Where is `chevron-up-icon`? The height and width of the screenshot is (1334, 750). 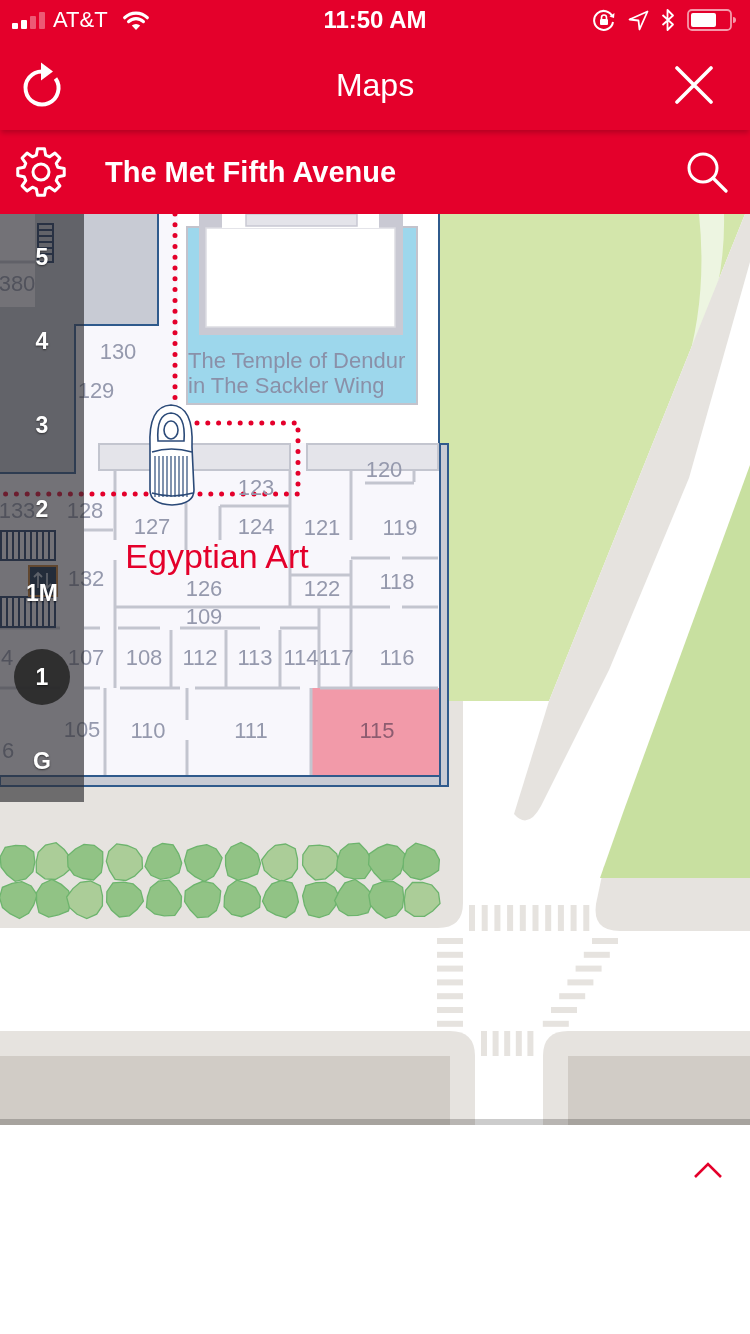
chevron-up-icon is located at coordinates (708, 1170).